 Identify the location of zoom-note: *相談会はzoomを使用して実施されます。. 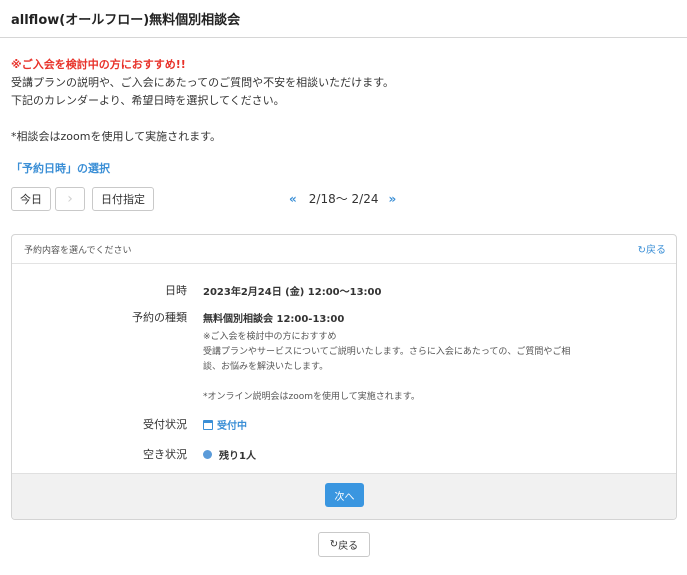
(116, 136).